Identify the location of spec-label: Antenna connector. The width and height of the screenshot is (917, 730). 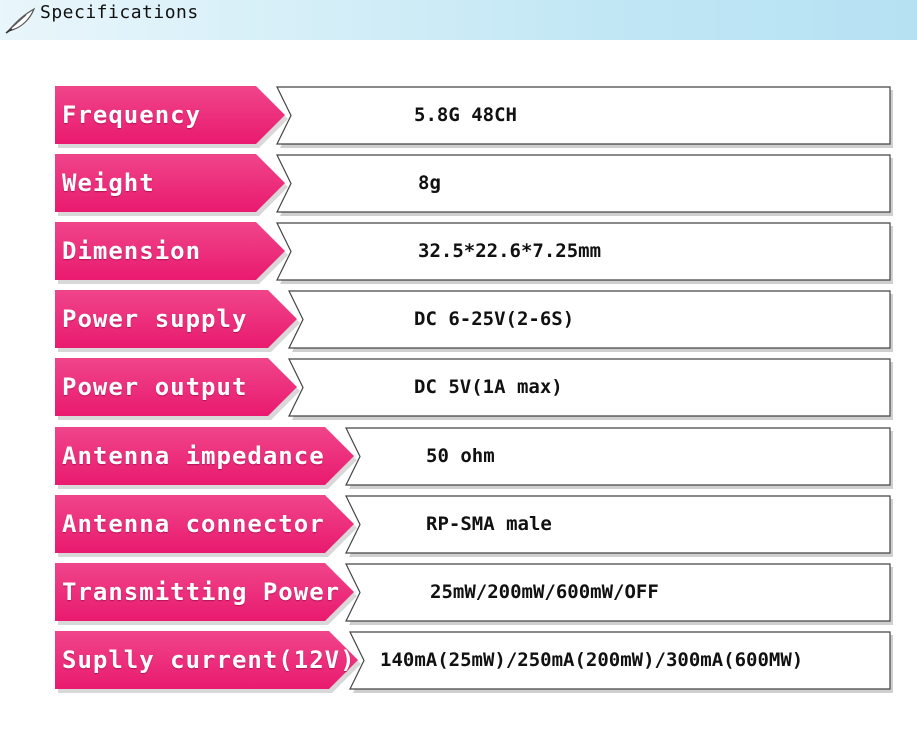
(193, 524).